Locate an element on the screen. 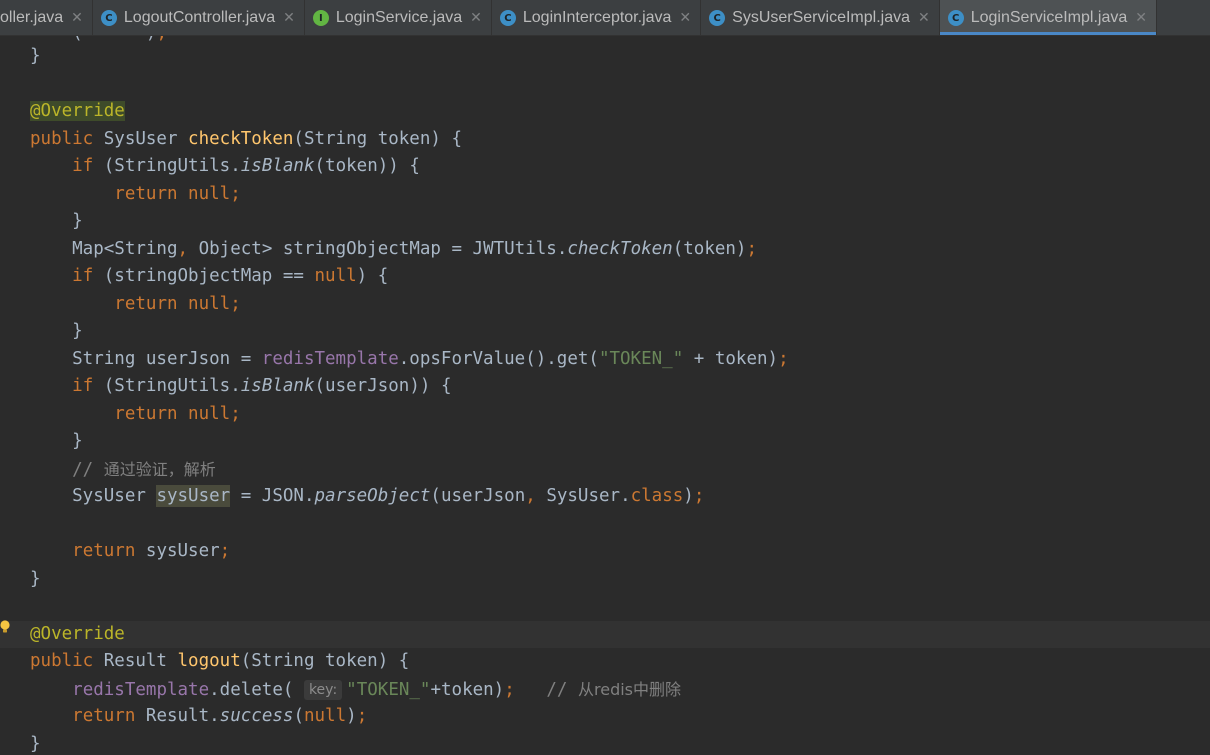 This screenshot has width=1210, height=755. tab-label: LoginInterceptor.java is located at coordinates (597, 17).